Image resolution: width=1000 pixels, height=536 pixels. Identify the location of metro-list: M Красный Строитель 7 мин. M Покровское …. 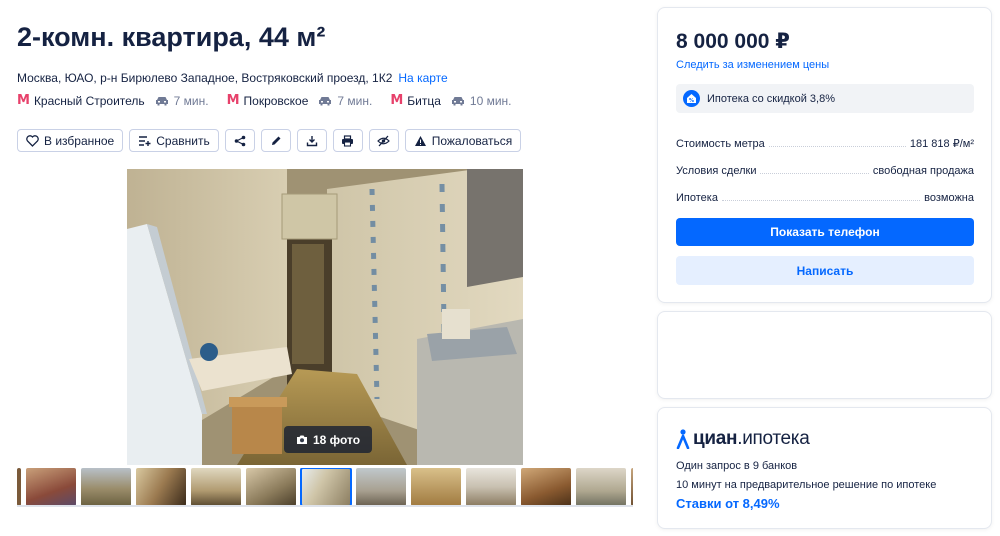
(273, 100).